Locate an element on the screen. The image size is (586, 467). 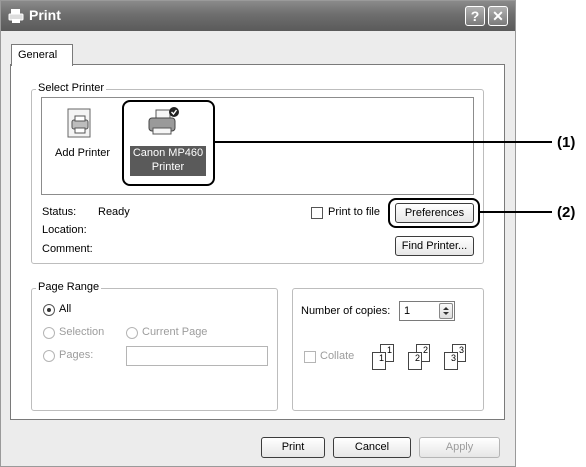
callout-label-2: (2) is located at coordinates (566, 212).